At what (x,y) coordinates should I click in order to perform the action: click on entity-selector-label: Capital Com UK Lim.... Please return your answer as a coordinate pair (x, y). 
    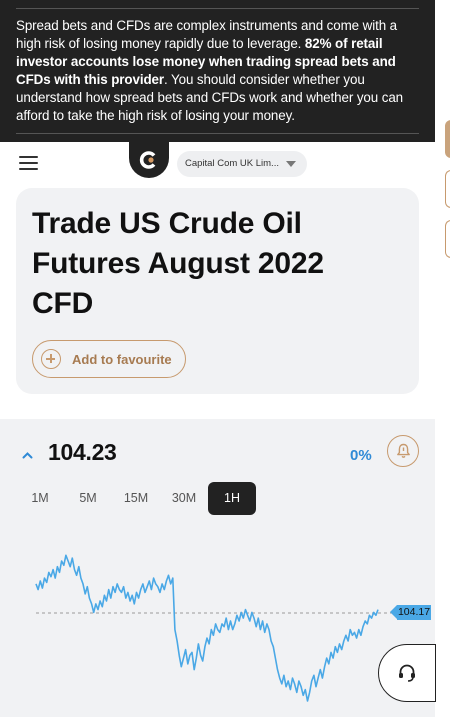
    Looking at the image, I should click on (232, 163).